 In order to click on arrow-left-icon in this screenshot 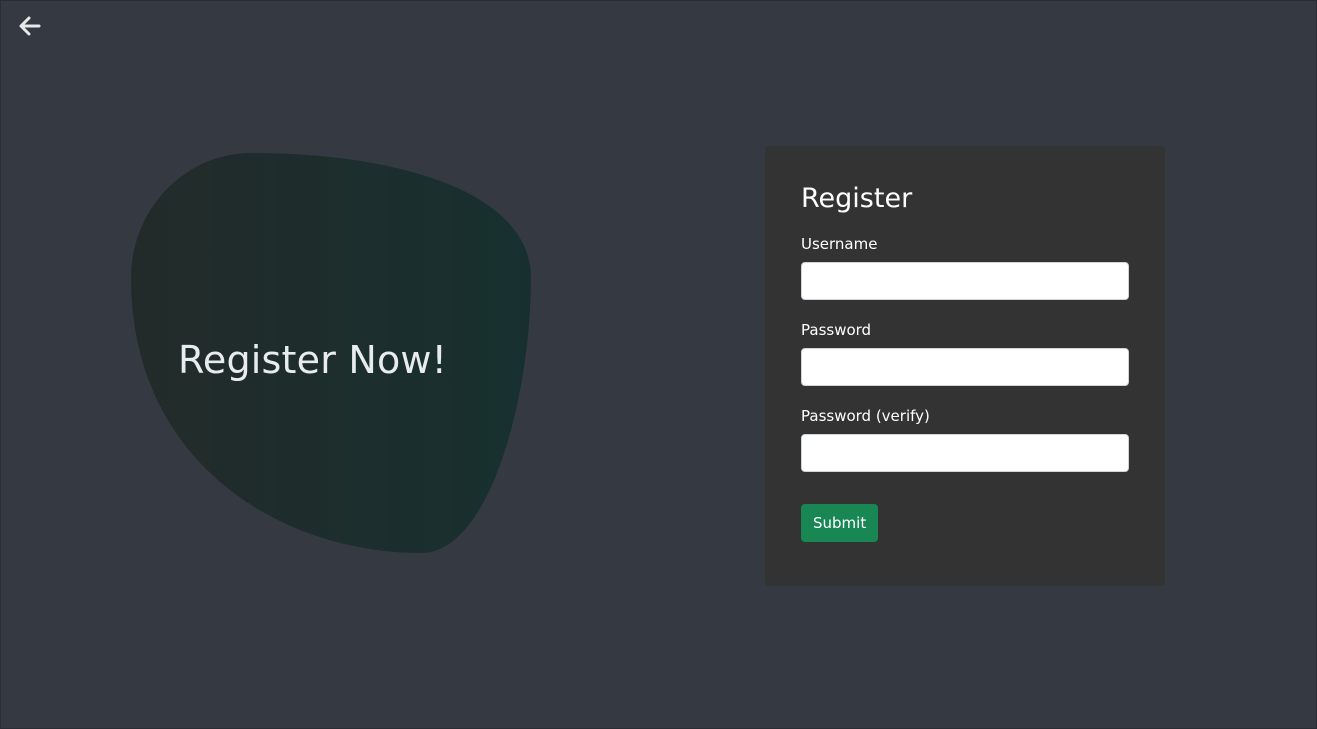, I will do `click(30, 28)`.